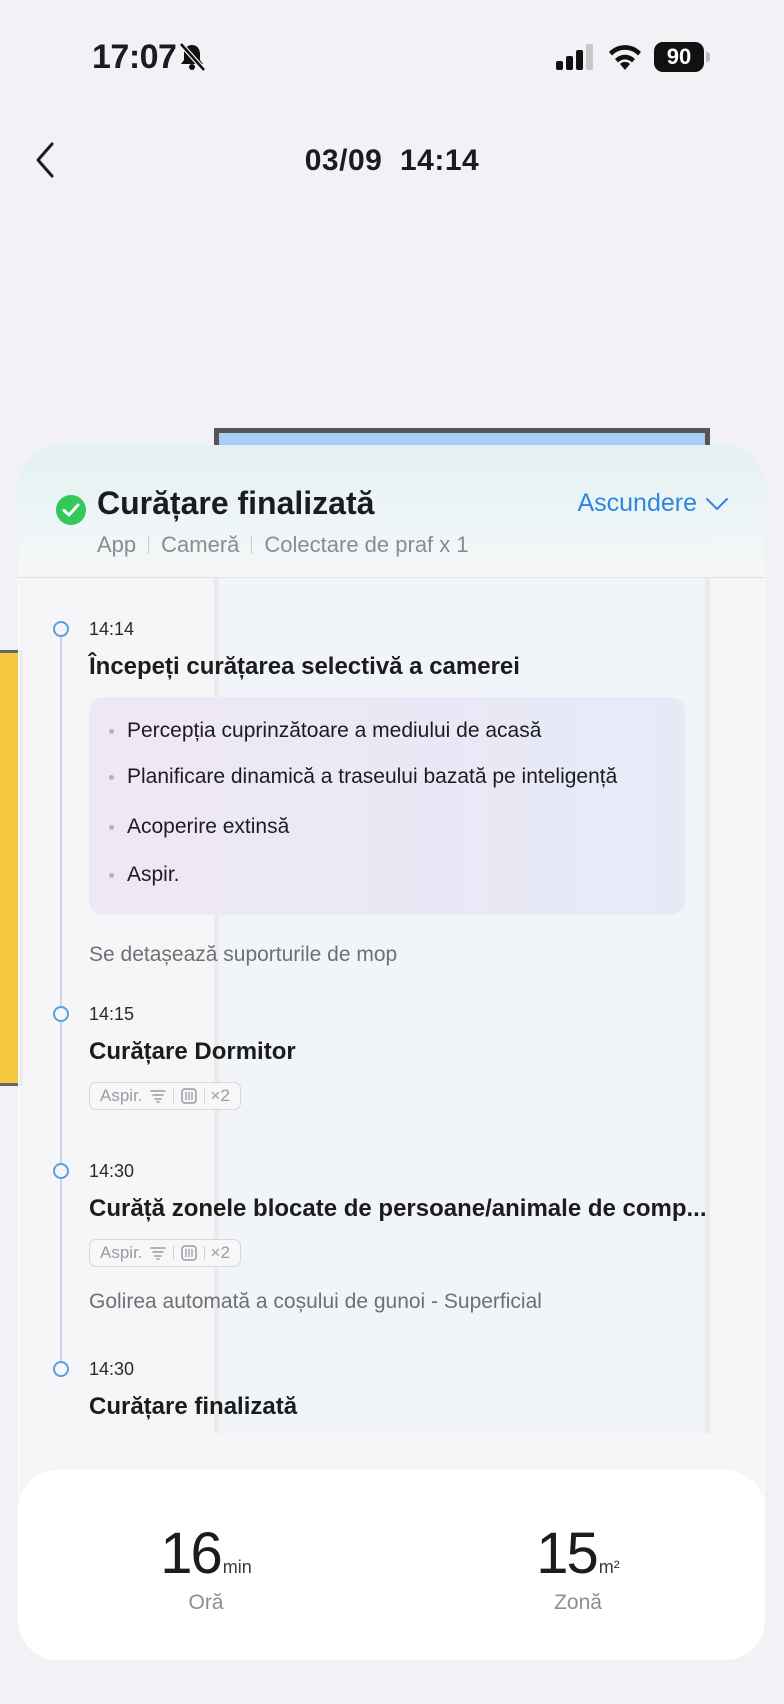 The image size is (784, 1704). Describe the element at coordinates (236, 503) in the screenshot. I see `report-title: Curățare finalizată` at that location.